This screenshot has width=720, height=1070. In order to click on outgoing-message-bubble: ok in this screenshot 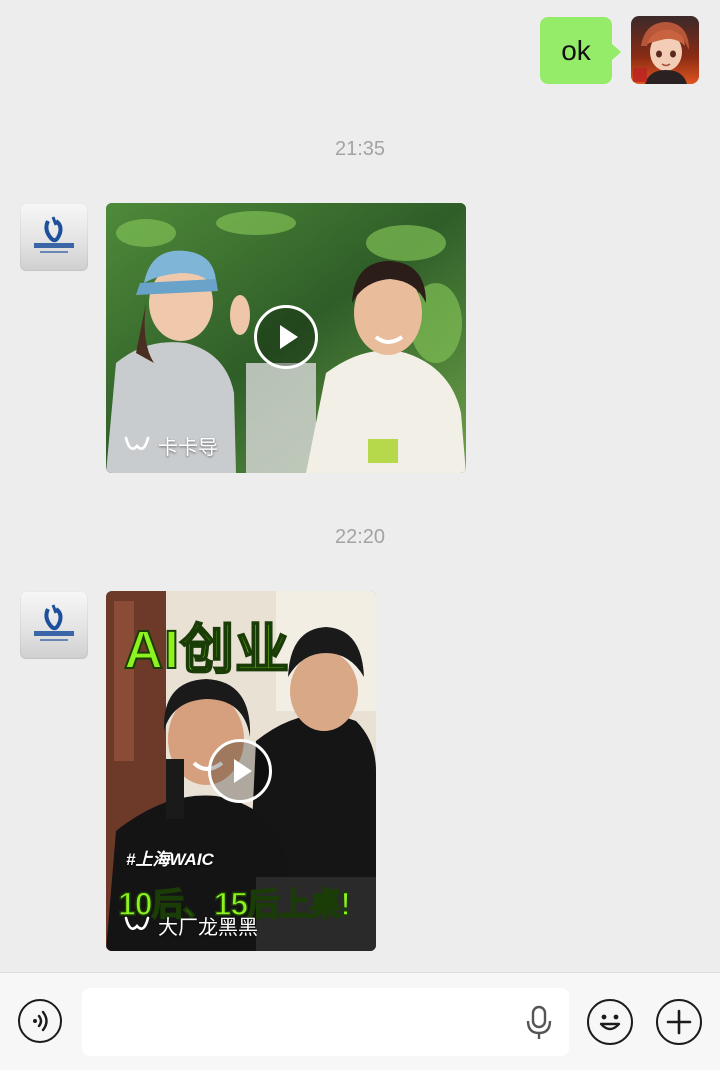, I will do `click(580, 50)`.